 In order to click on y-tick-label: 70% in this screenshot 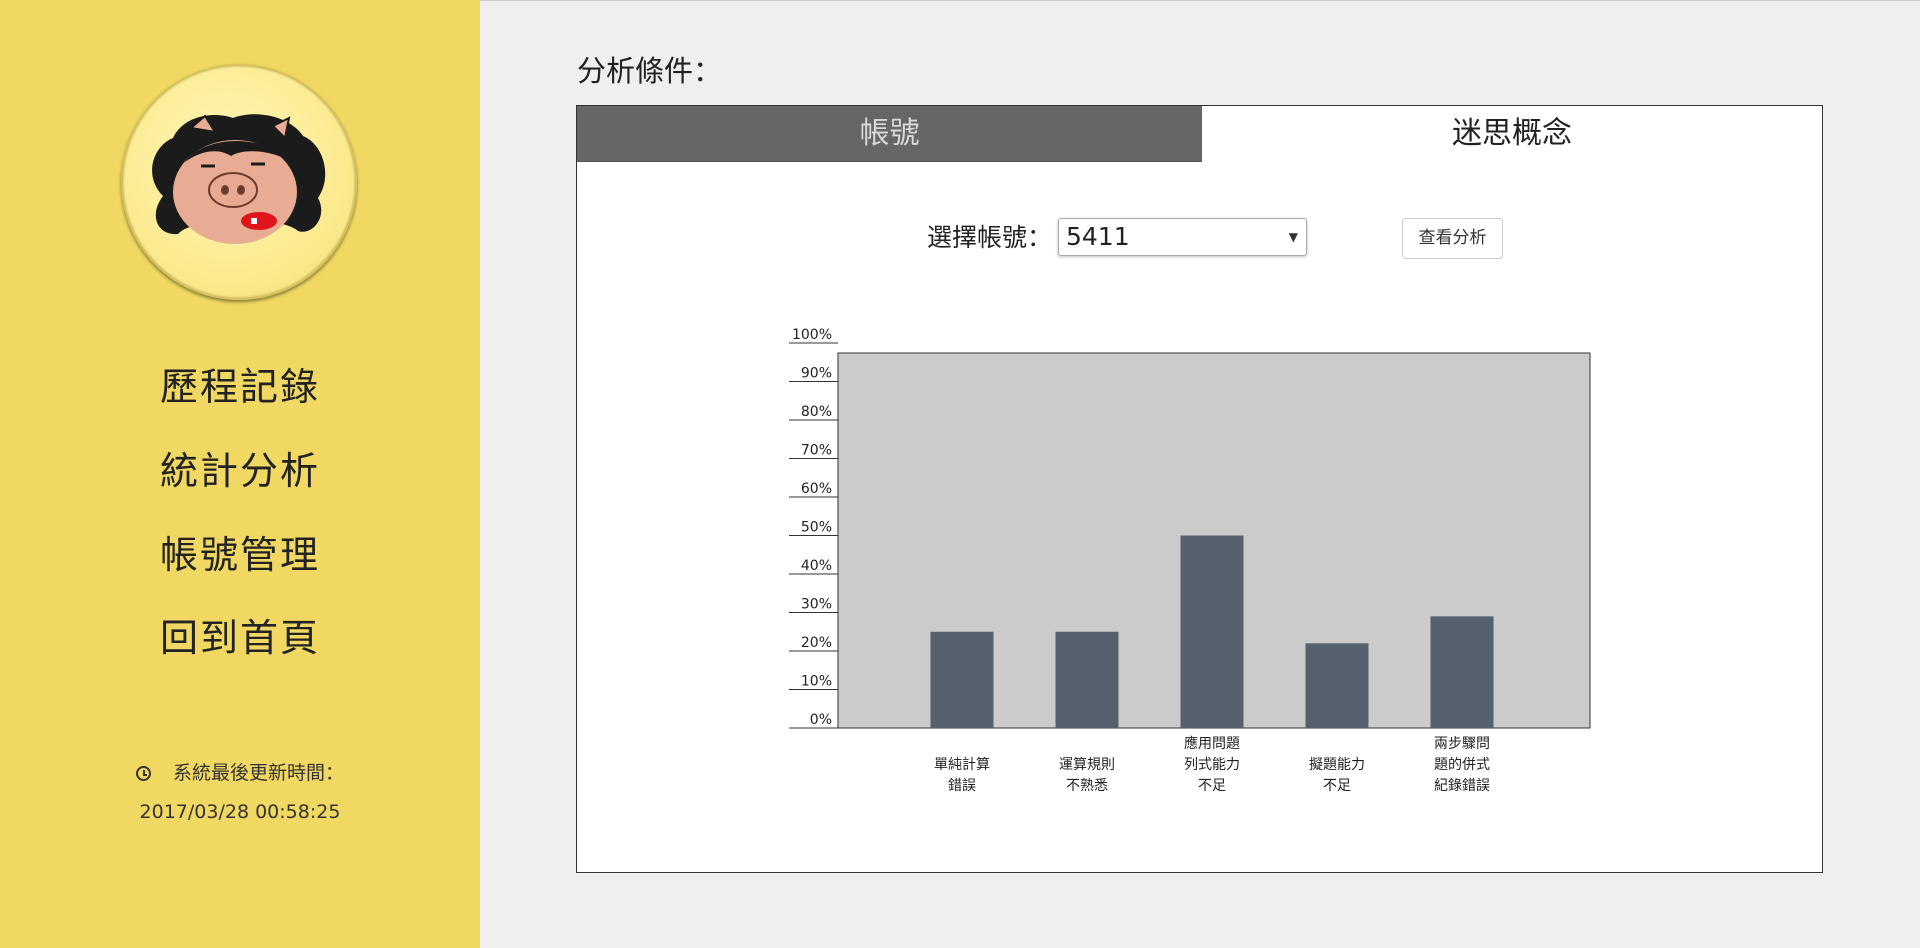, I will do `click(816, 451)`.